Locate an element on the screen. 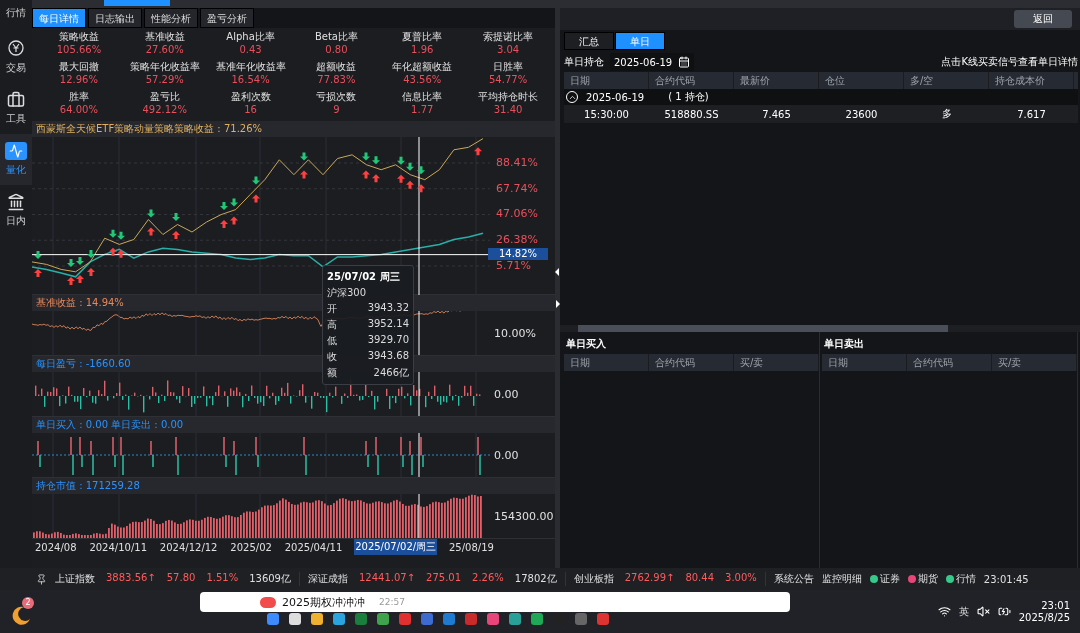 The width and height of the screenshot is (1080, 633). stat-value: 57.29% is located at coordinates (164, 79).